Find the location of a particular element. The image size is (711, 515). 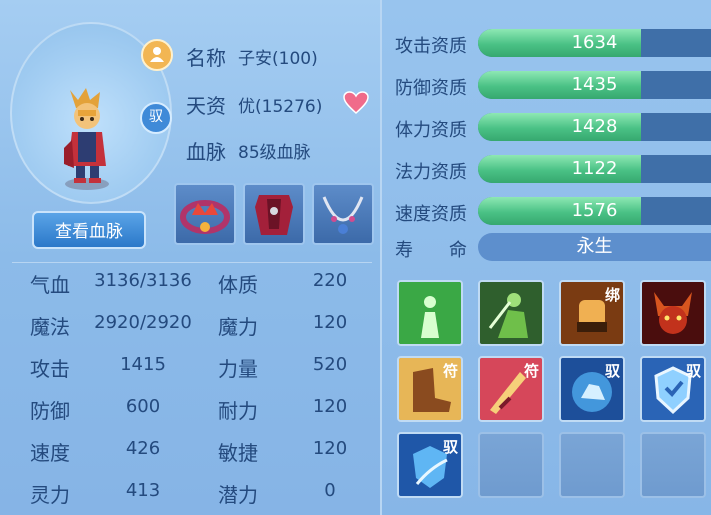

aptitude-bar-defense: 1435 is located at coordinates (594, 85).